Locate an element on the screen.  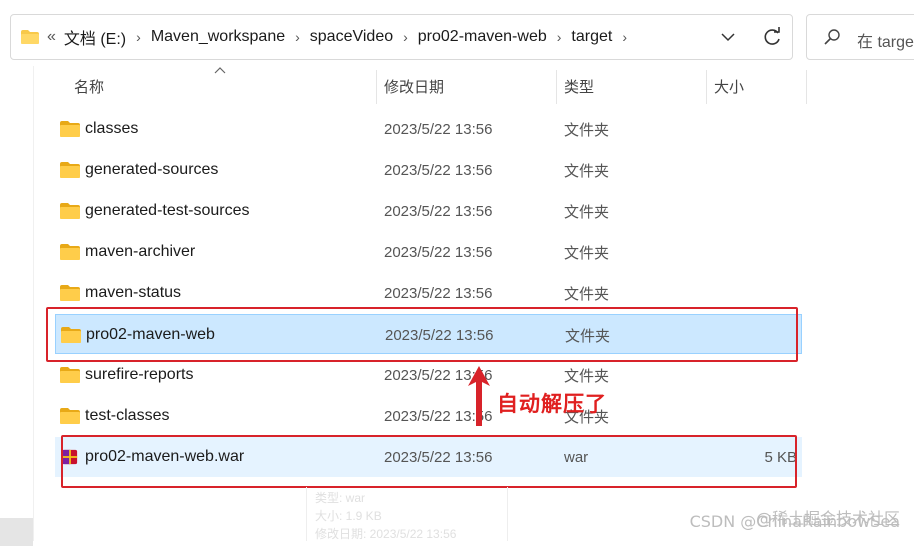
breadcrumb-maven-workspane: Maven_workspane is located at coordinates (218, 37).